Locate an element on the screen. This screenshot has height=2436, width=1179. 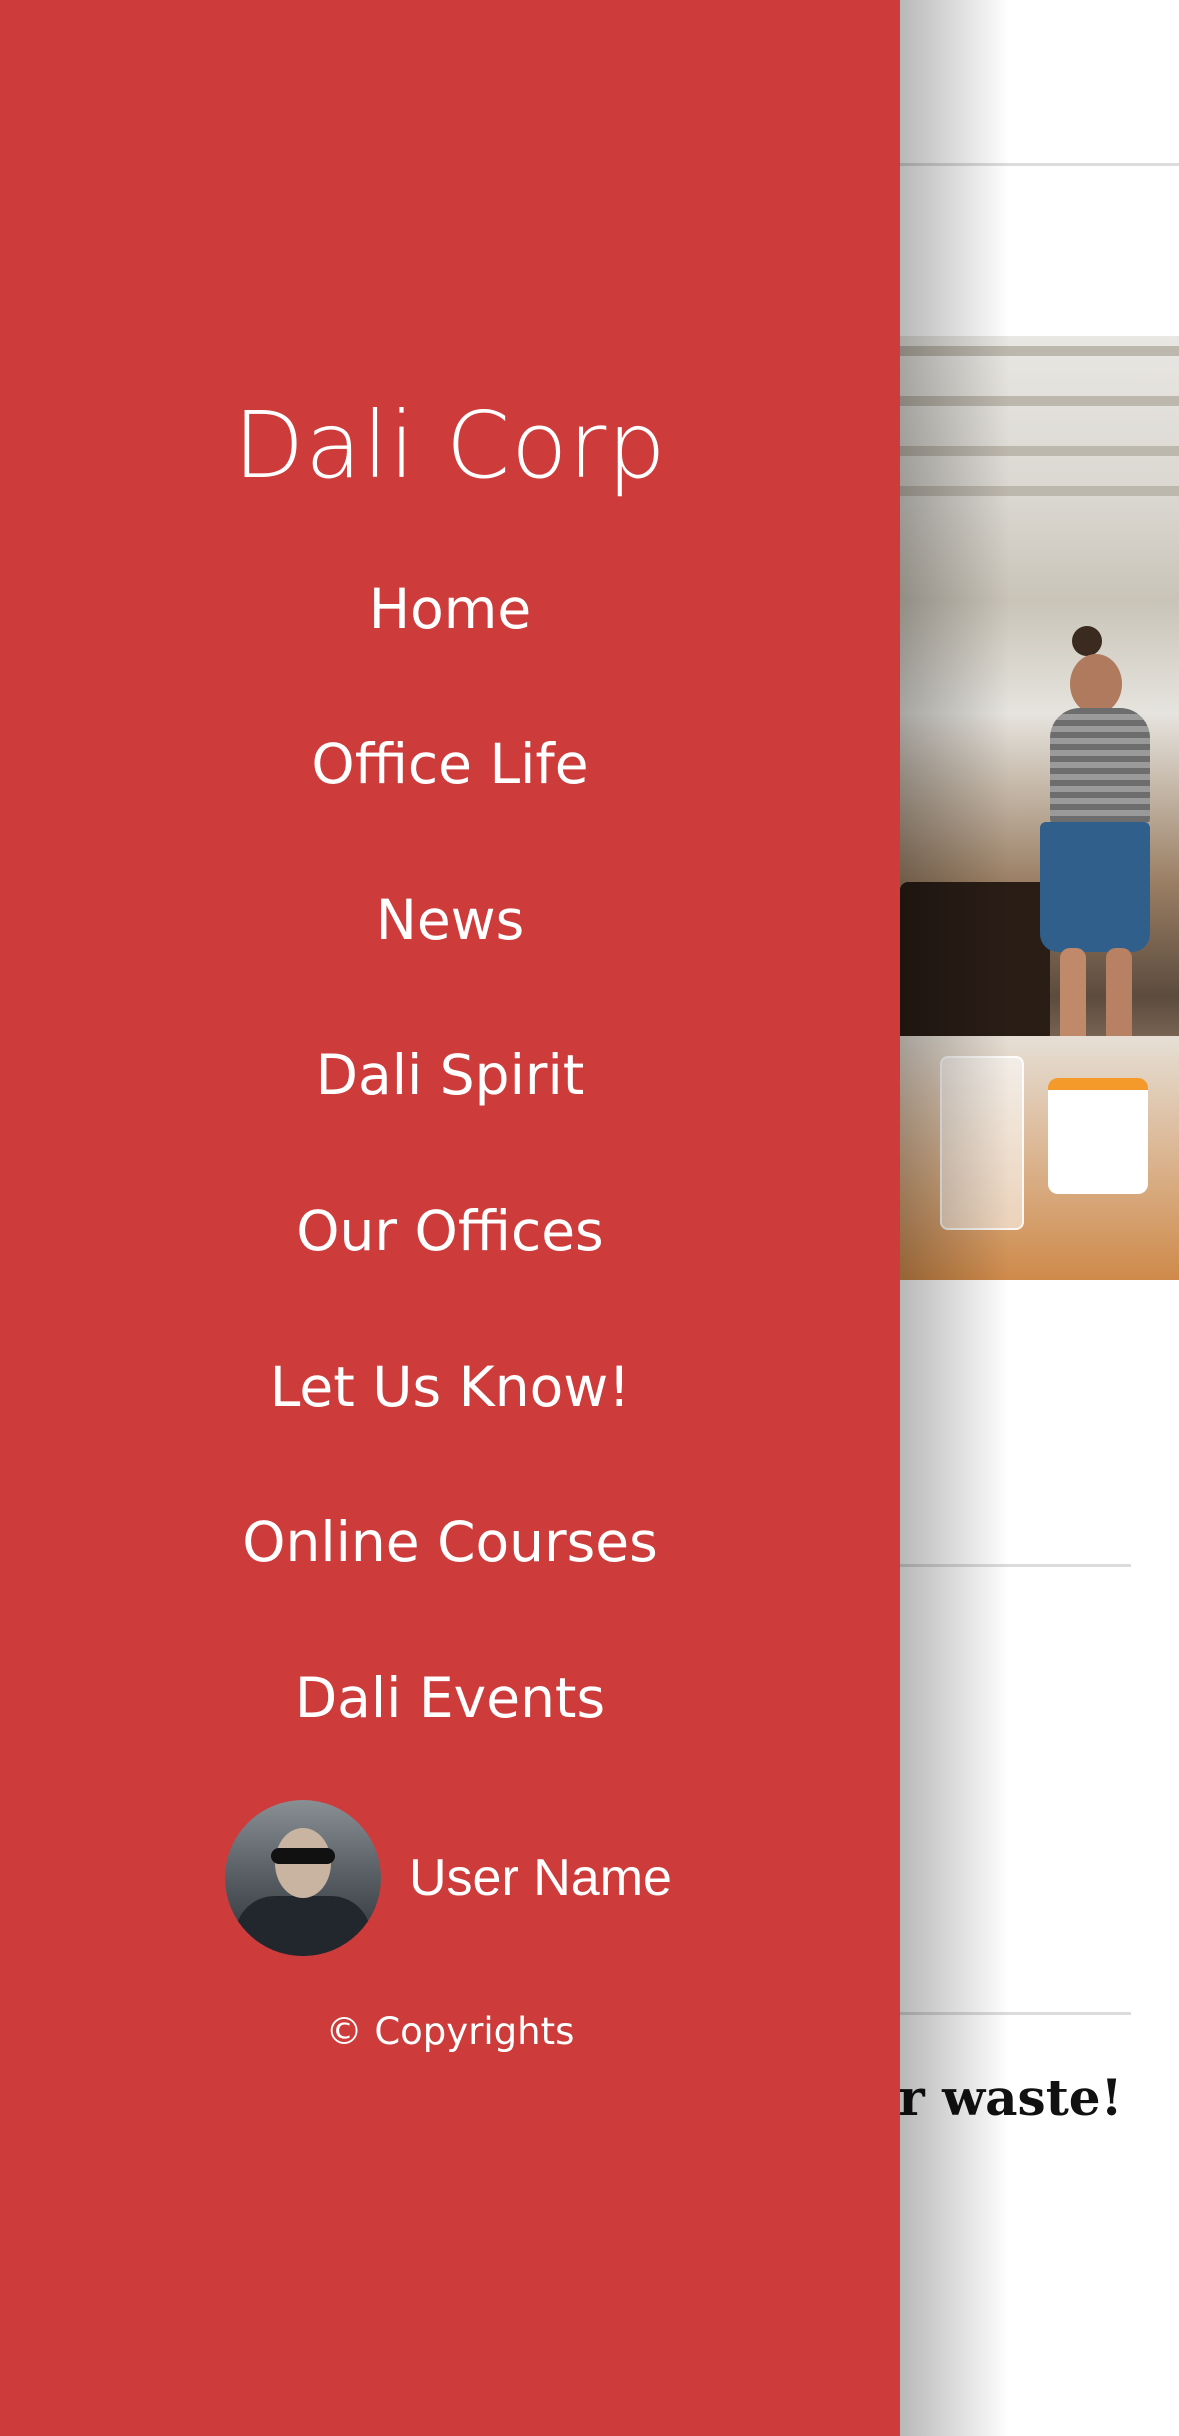
mug is located at coordinates (1098, 1136).